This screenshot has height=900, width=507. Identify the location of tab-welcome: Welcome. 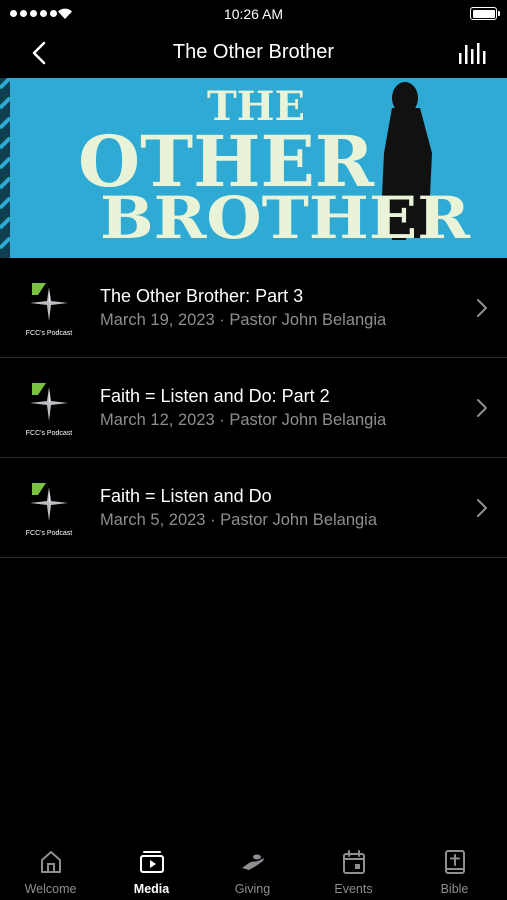
(50, 870).